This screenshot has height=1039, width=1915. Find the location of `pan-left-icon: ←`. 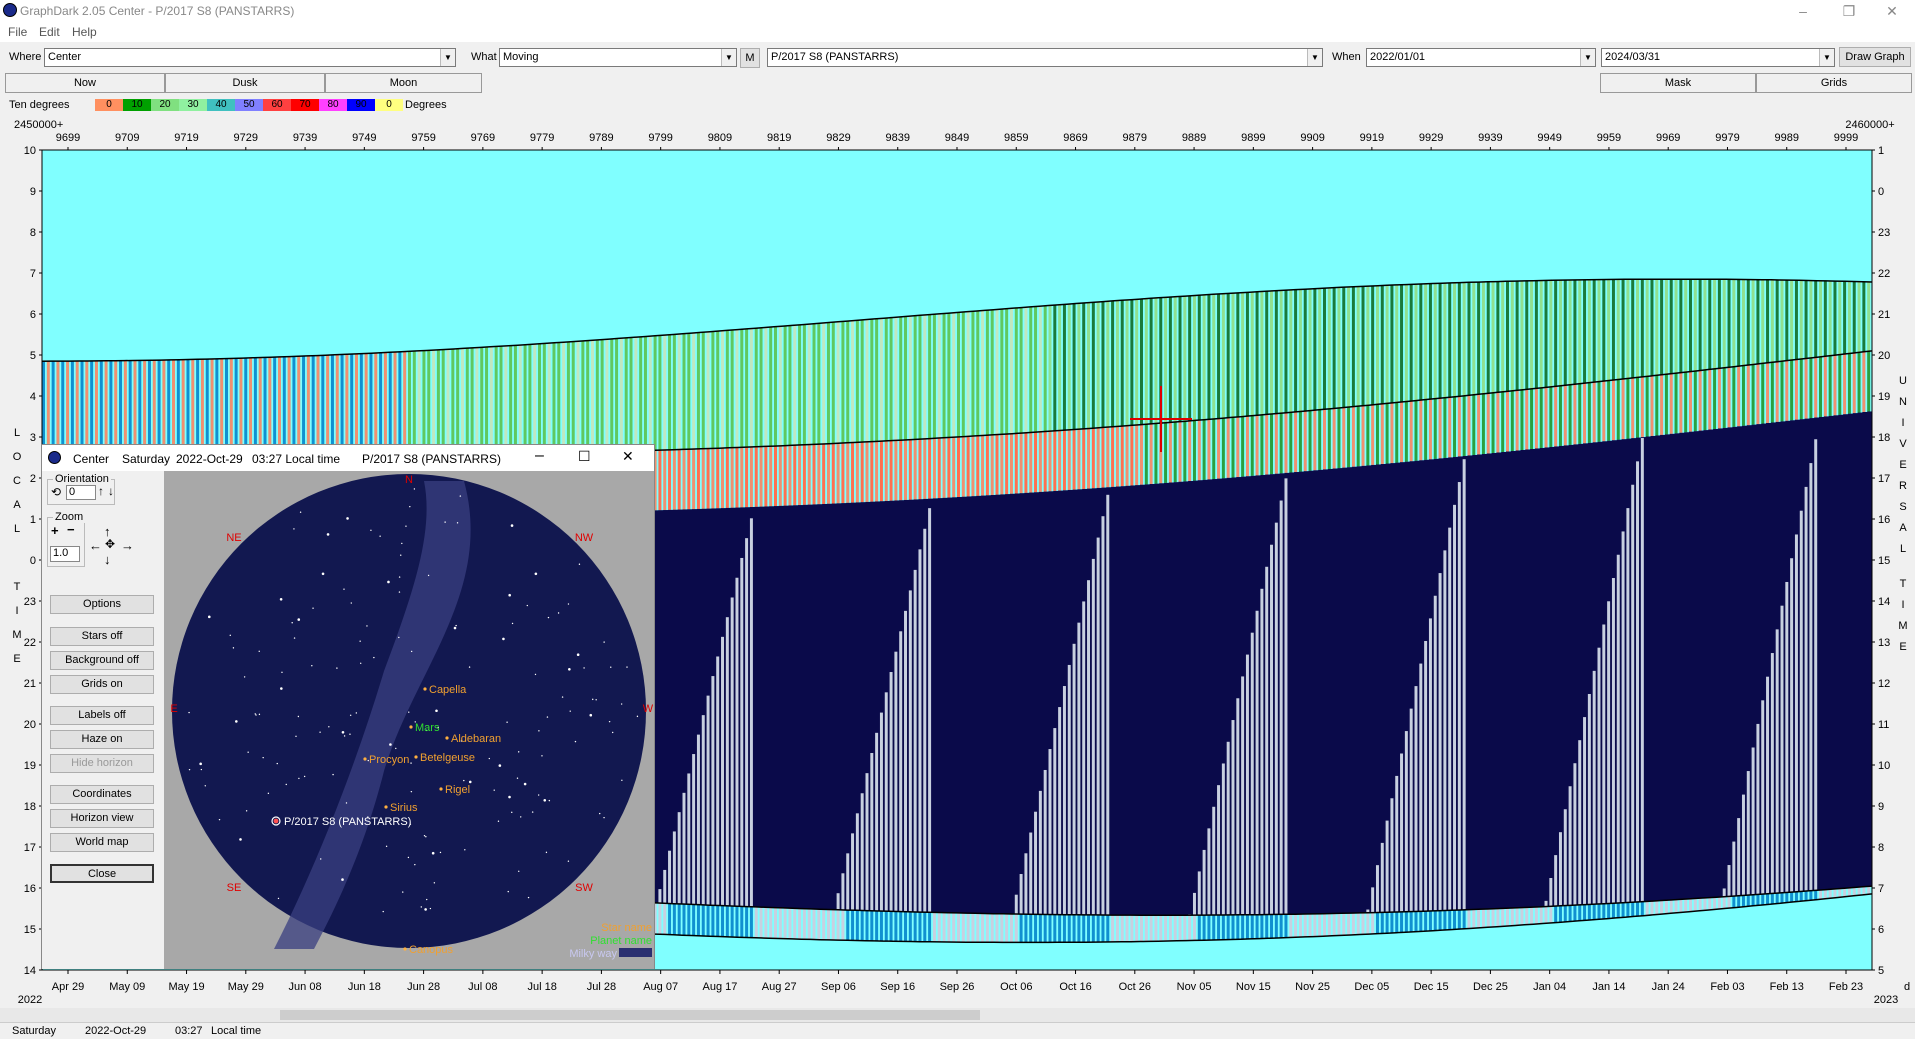

pan-left-icon: ← is located at coordinates (95, 545).